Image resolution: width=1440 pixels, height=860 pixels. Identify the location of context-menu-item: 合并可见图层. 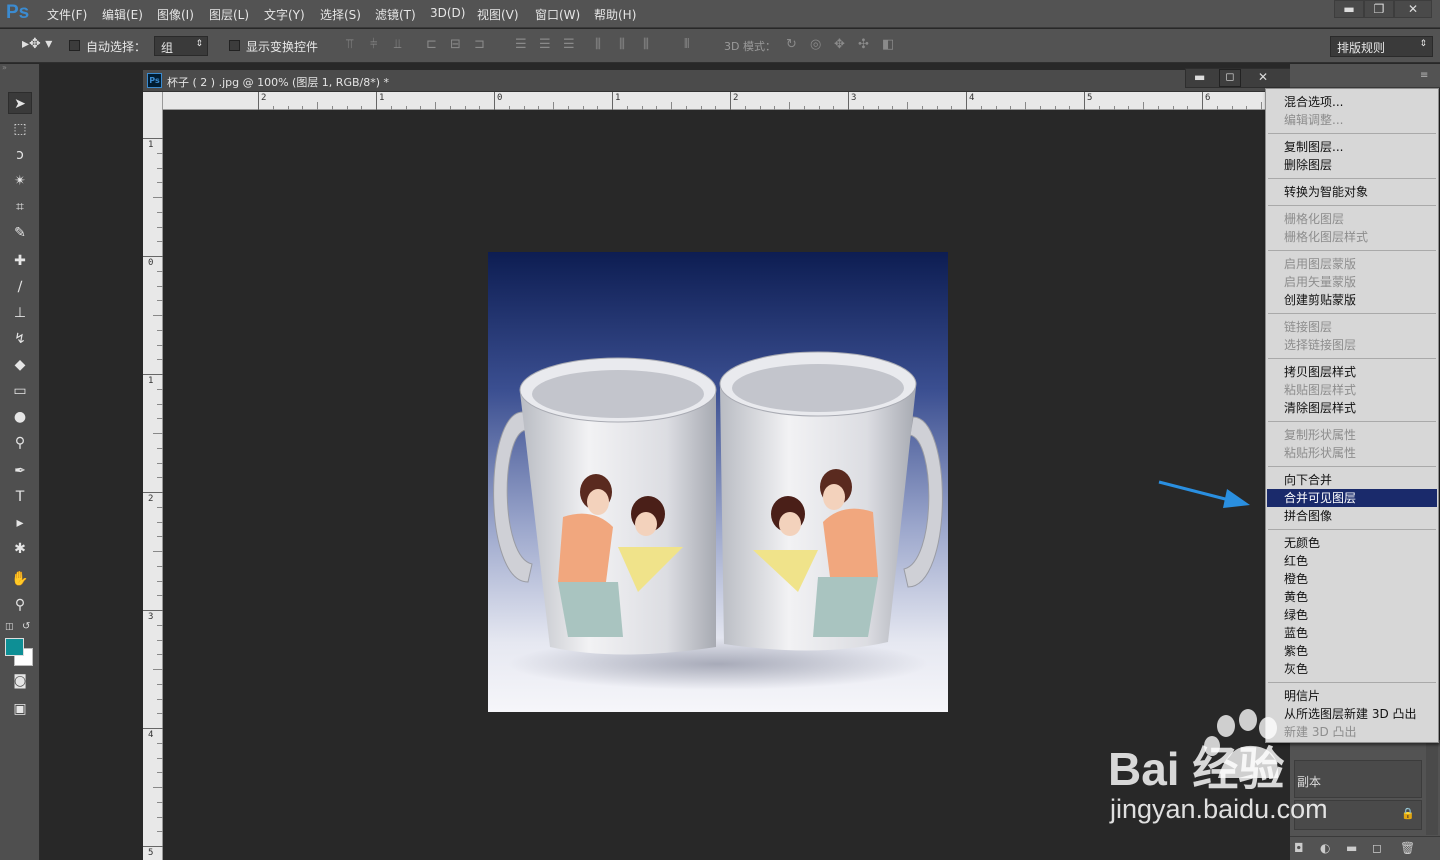
(1352, 498).